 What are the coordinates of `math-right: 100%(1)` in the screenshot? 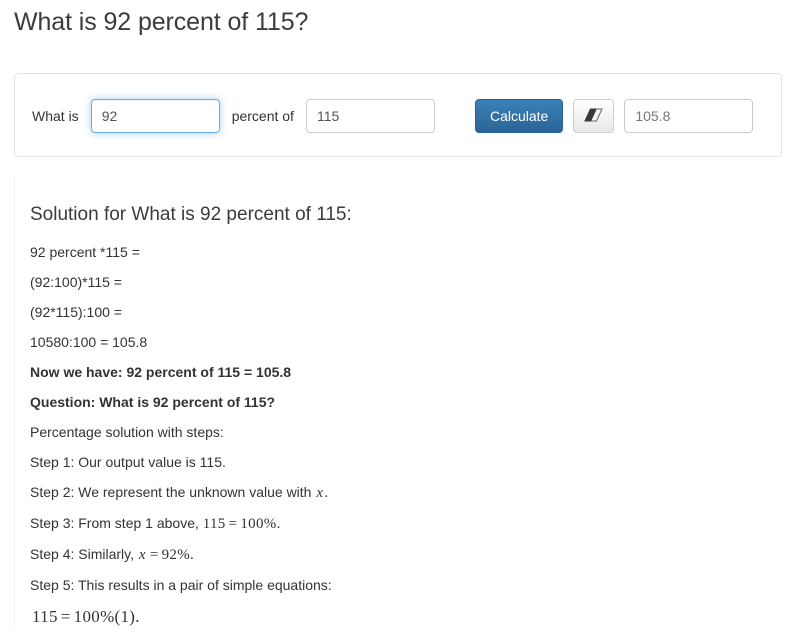 It's located at (104, 616).